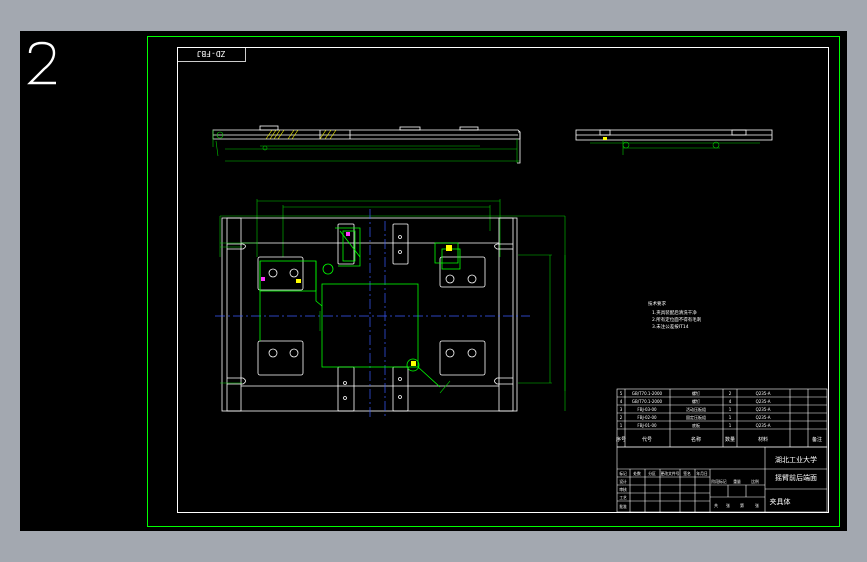 This screenshot has width=867, height=562. What do you see at coordinates (301, 134) in the screenshot?
I see `elevation-hatch` at bounding box center [301, 134].